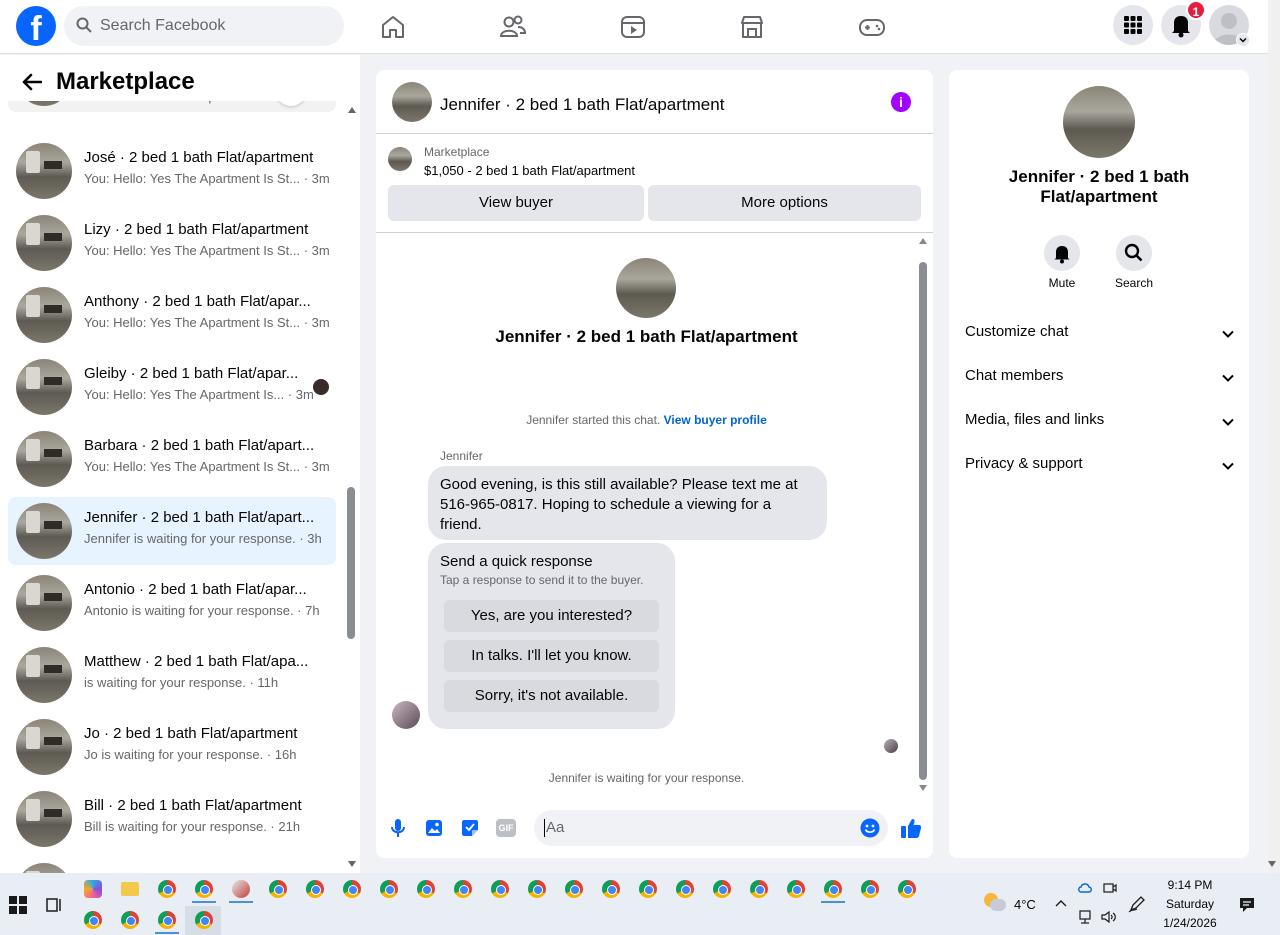 Image resolution: width=1280 pixels, height=935 pixels. I want to click on view-buyer-button: View buyer, so click(516, 203).